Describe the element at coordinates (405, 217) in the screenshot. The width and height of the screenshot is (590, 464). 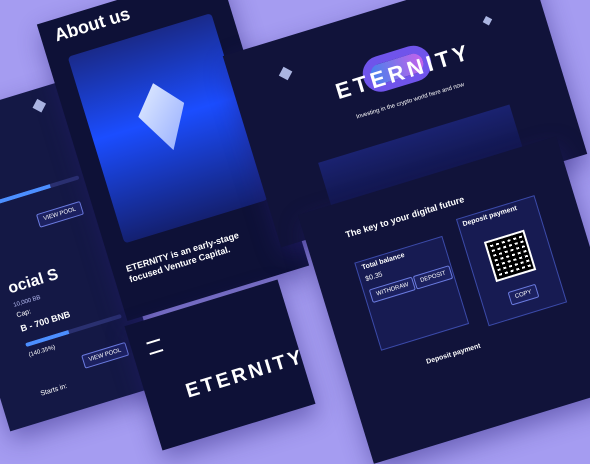
I see `dashboard-heading: The key to your digital future` at that location.